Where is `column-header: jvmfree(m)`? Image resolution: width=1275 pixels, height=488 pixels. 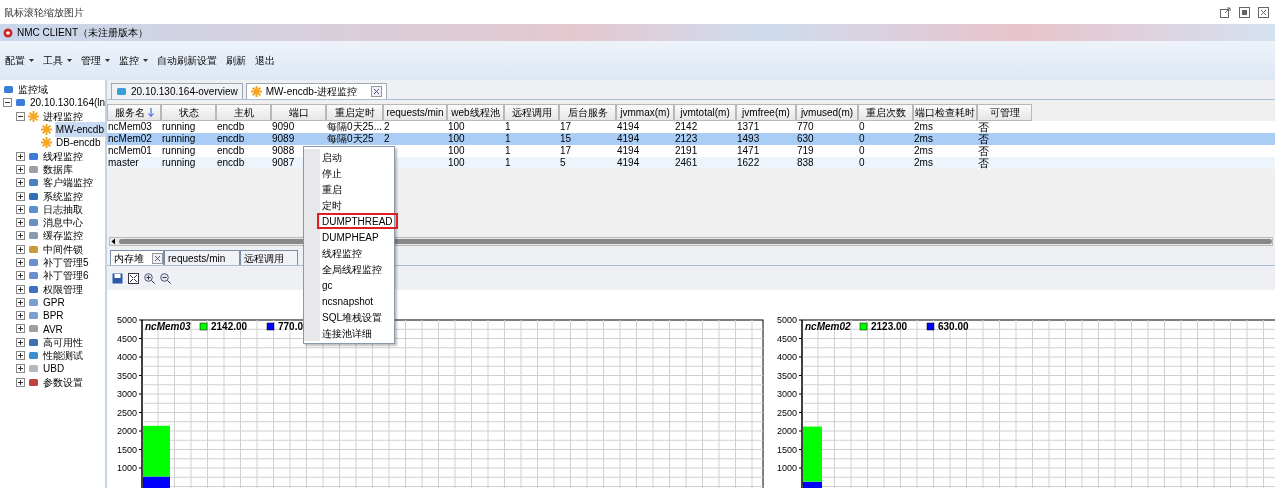
column-header: jvmfree(m) is located at coordinates (766, 112).